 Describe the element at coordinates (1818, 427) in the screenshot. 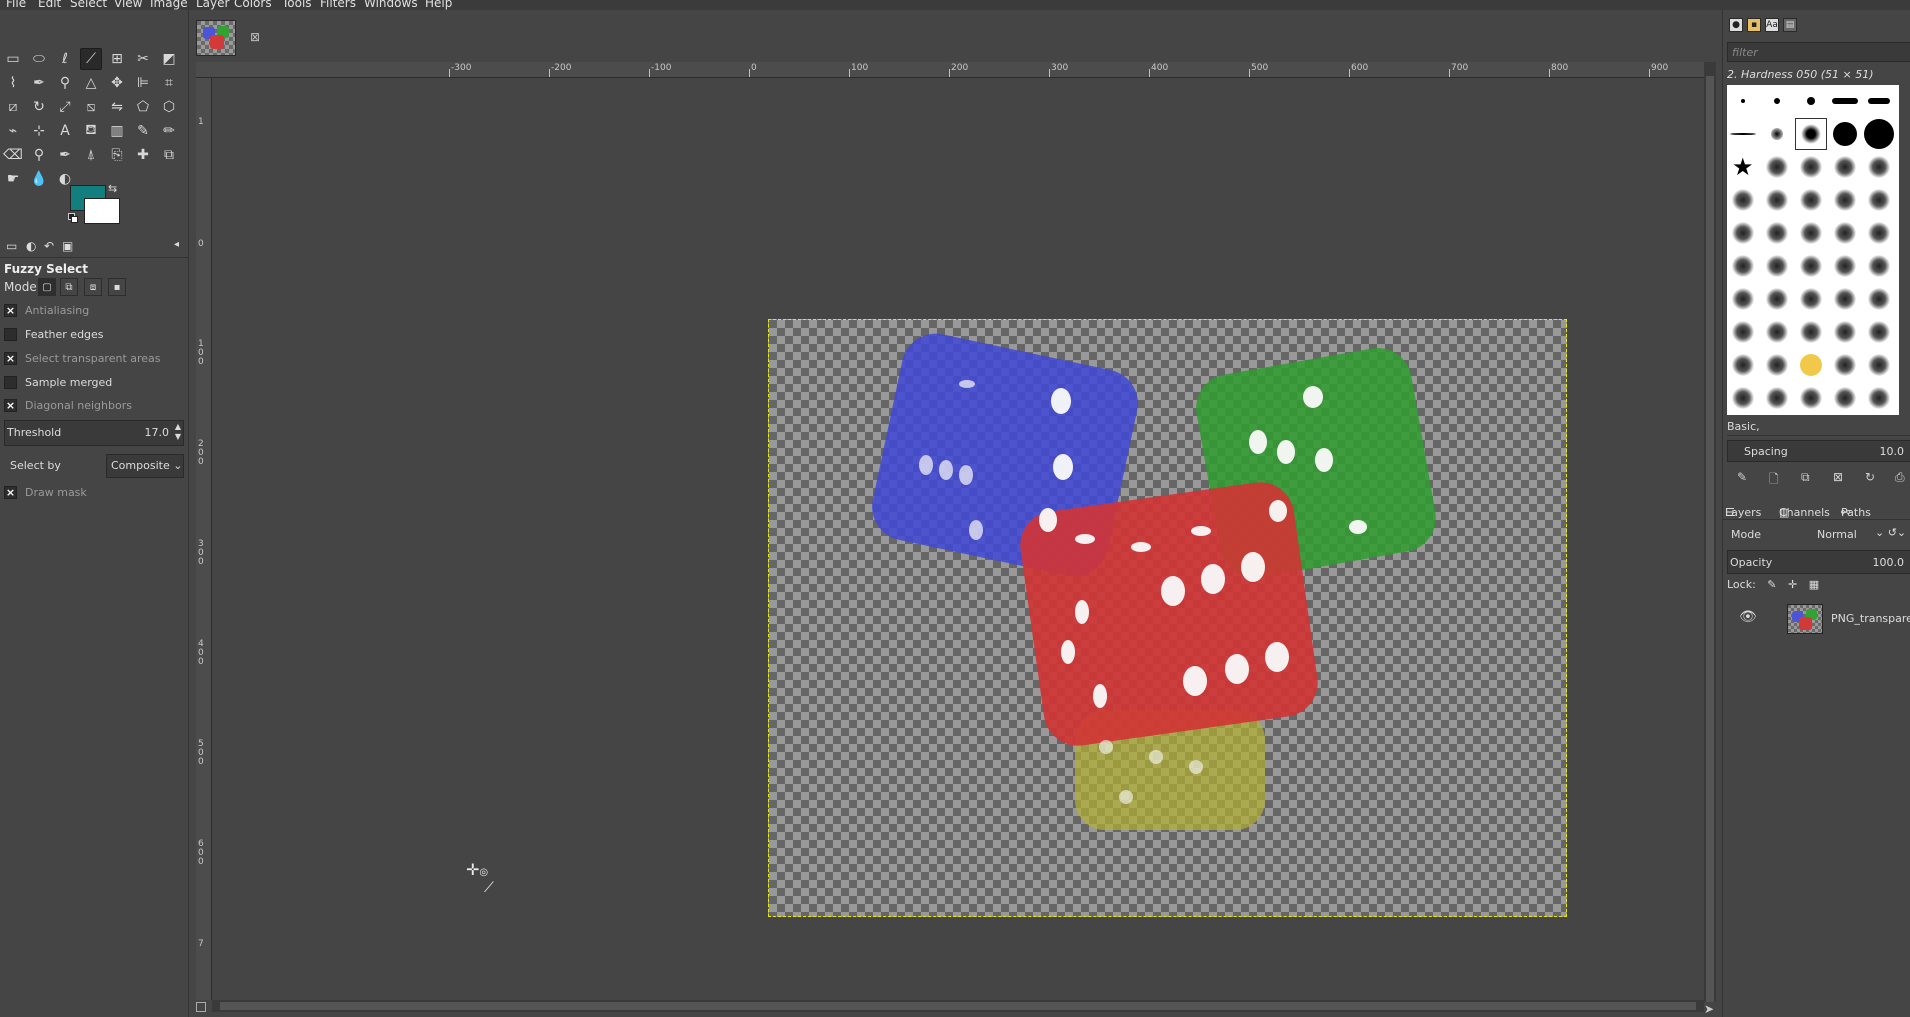

I see `brush-tag-field: Basic,` at that location.